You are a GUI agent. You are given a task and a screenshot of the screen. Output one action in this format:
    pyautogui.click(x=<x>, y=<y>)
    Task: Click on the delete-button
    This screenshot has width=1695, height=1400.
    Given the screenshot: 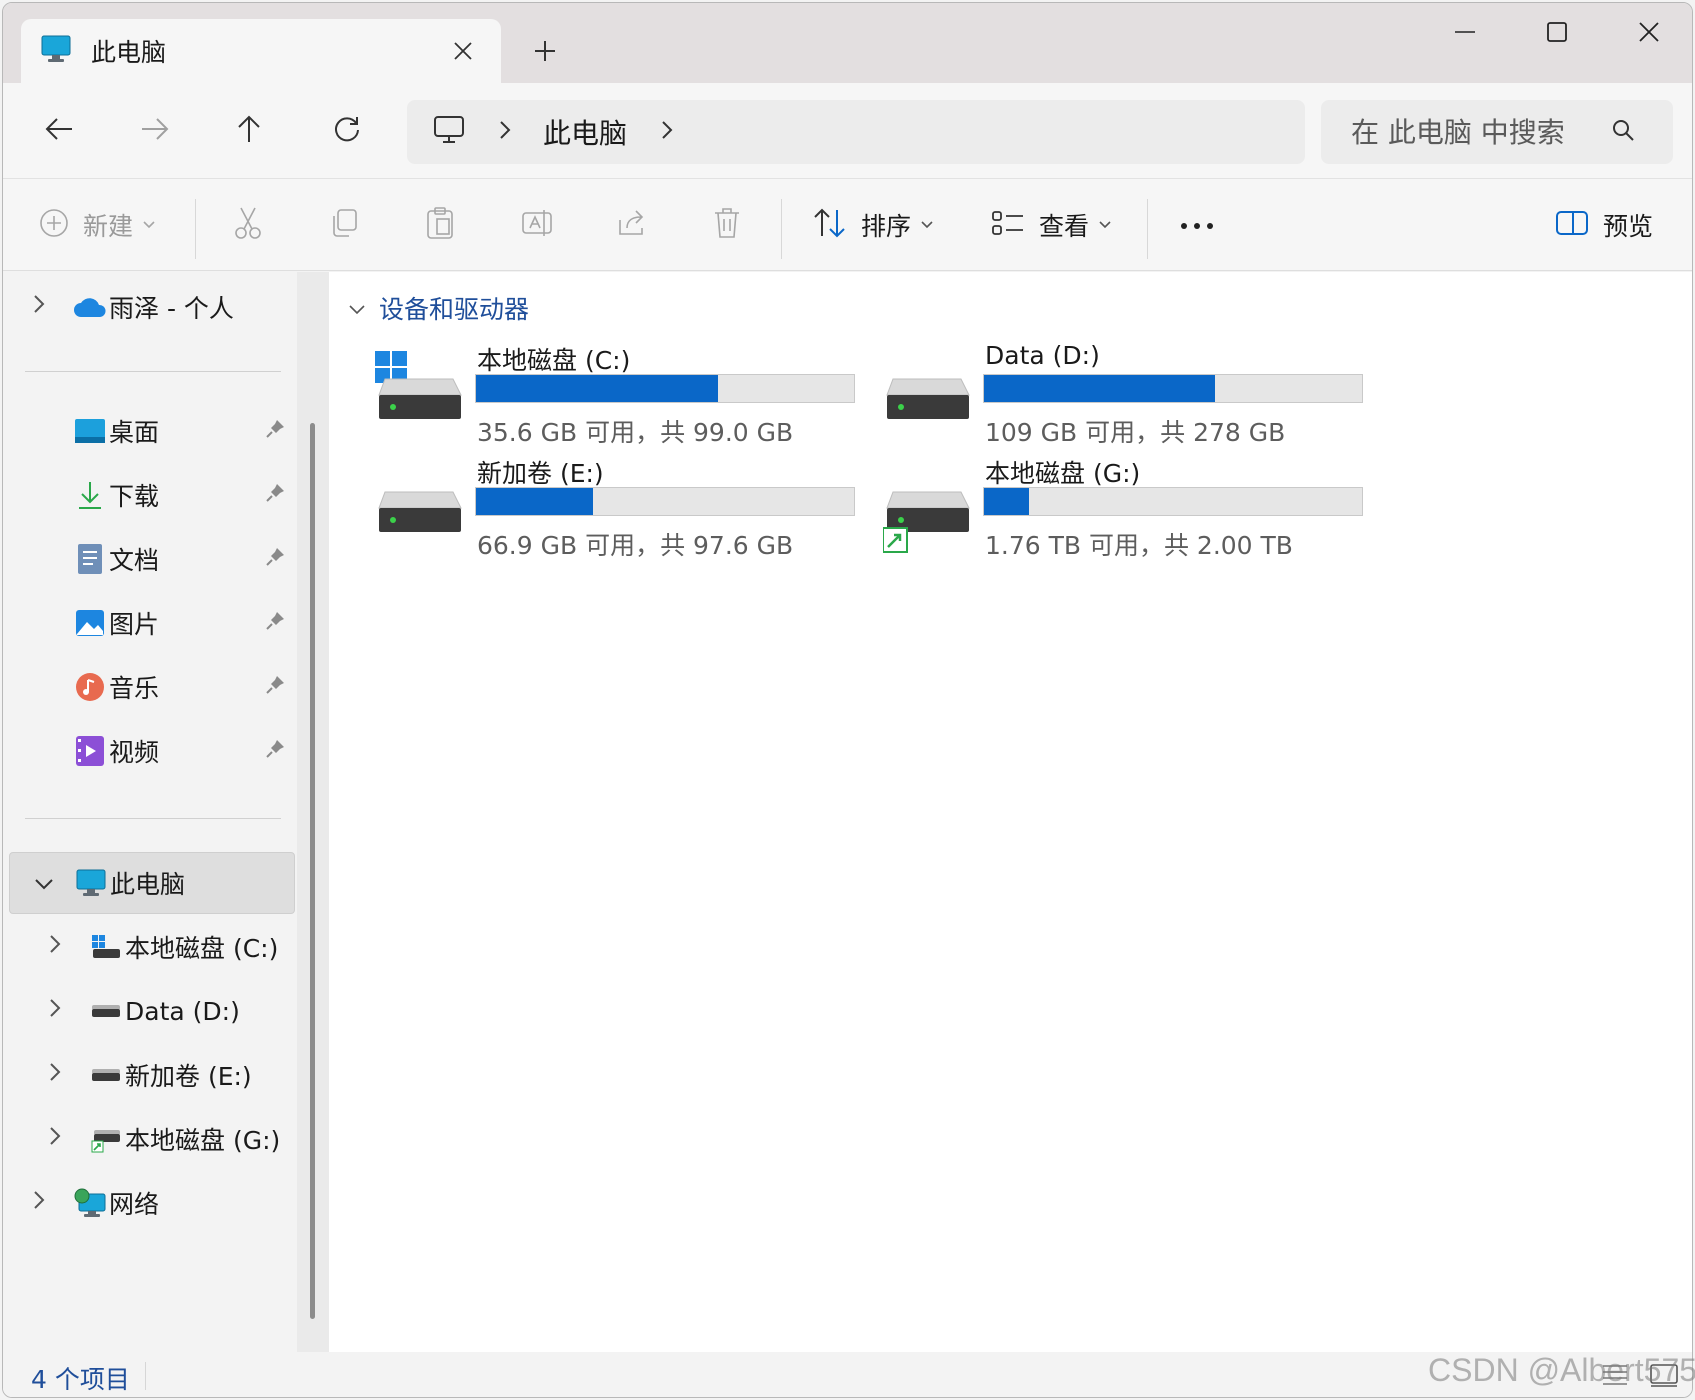 What is the action you would take?
    pyautogui.click(x=727, y=225)
    